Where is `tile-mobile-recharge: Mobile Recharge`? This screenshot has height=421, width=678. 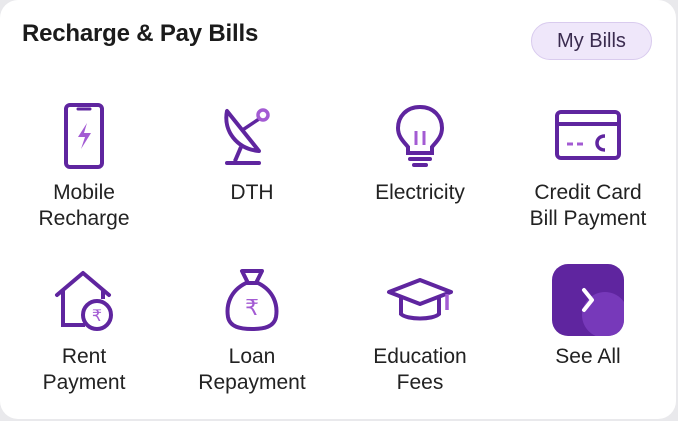 tile-mobile-recharge: Mobile Recharge is located at coordinates (84, 165).